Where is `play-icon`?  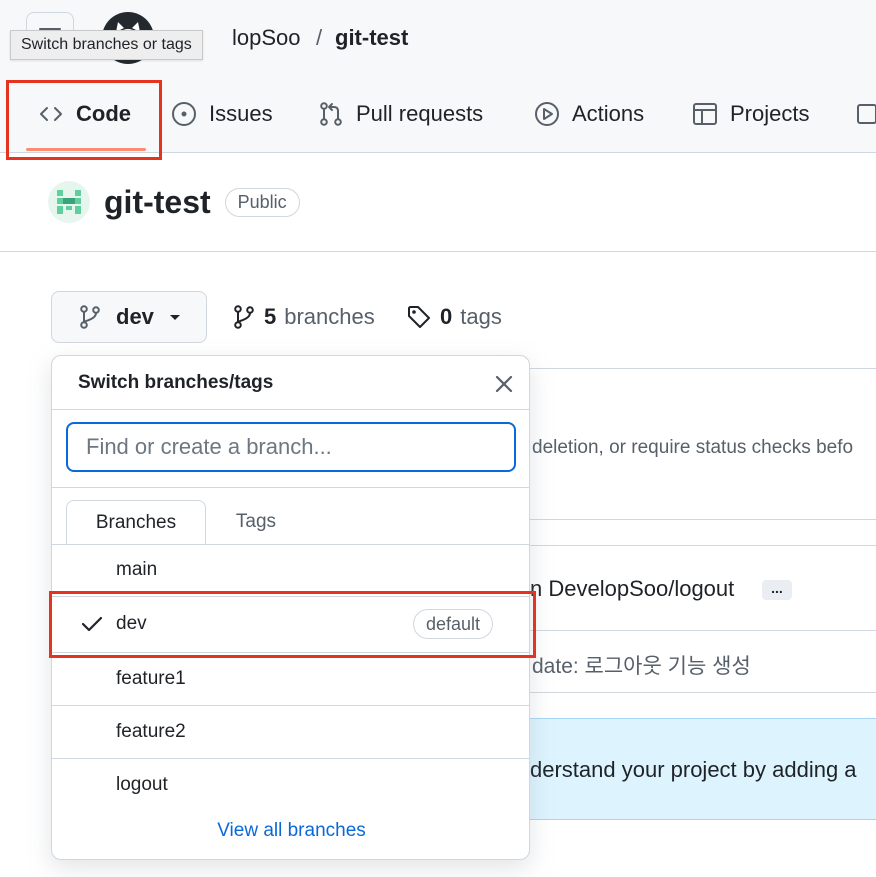 play-icon is located at coordinates (547, 114).